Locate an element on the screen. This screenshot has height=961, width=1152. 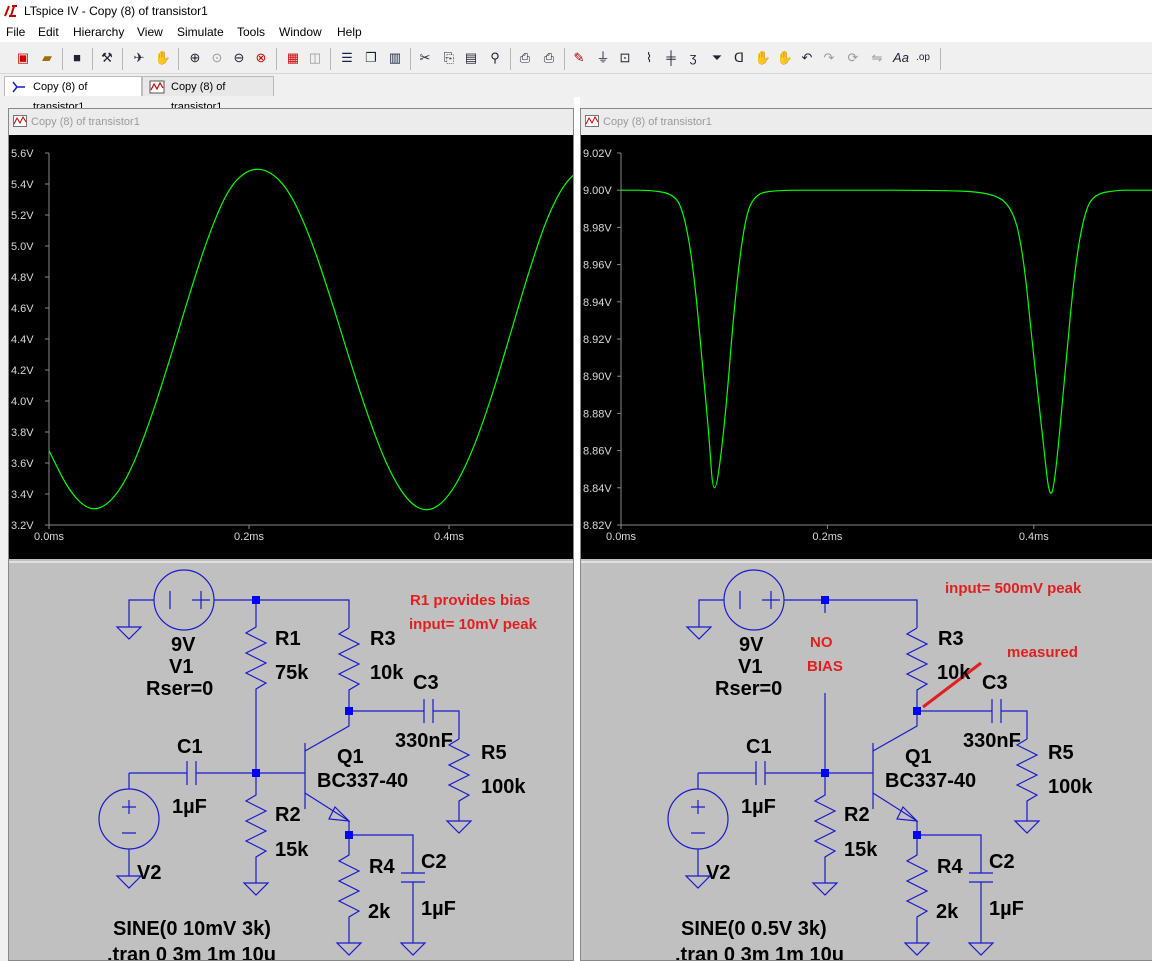
zoom-out-icon: ⊖ is located at coordinates (239, 58).